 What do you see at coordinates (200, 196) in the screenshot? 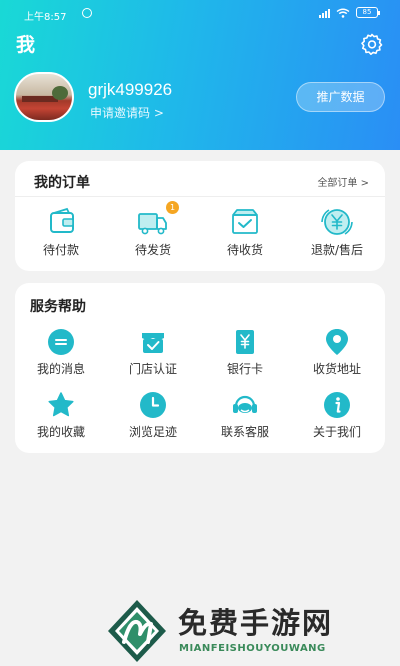
I see `divider` at bounding box center [200, 196].